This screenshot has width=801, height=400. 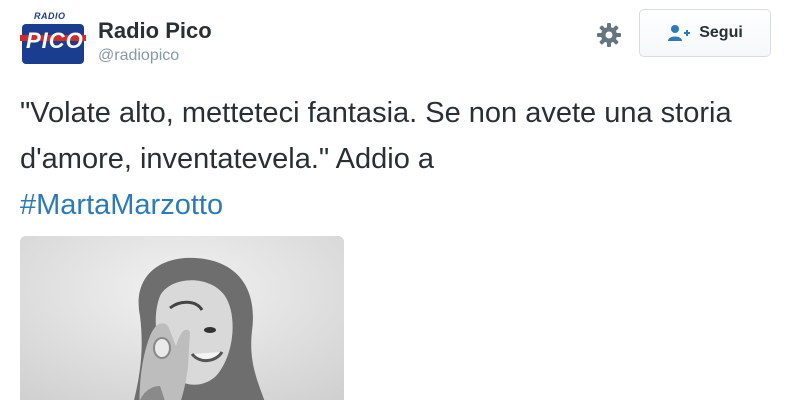 What do you see at coordinates (121, 205) in the screenshot?
I see `hashtag-link: #MartaMarzotto` at bounding box center [121, 205].